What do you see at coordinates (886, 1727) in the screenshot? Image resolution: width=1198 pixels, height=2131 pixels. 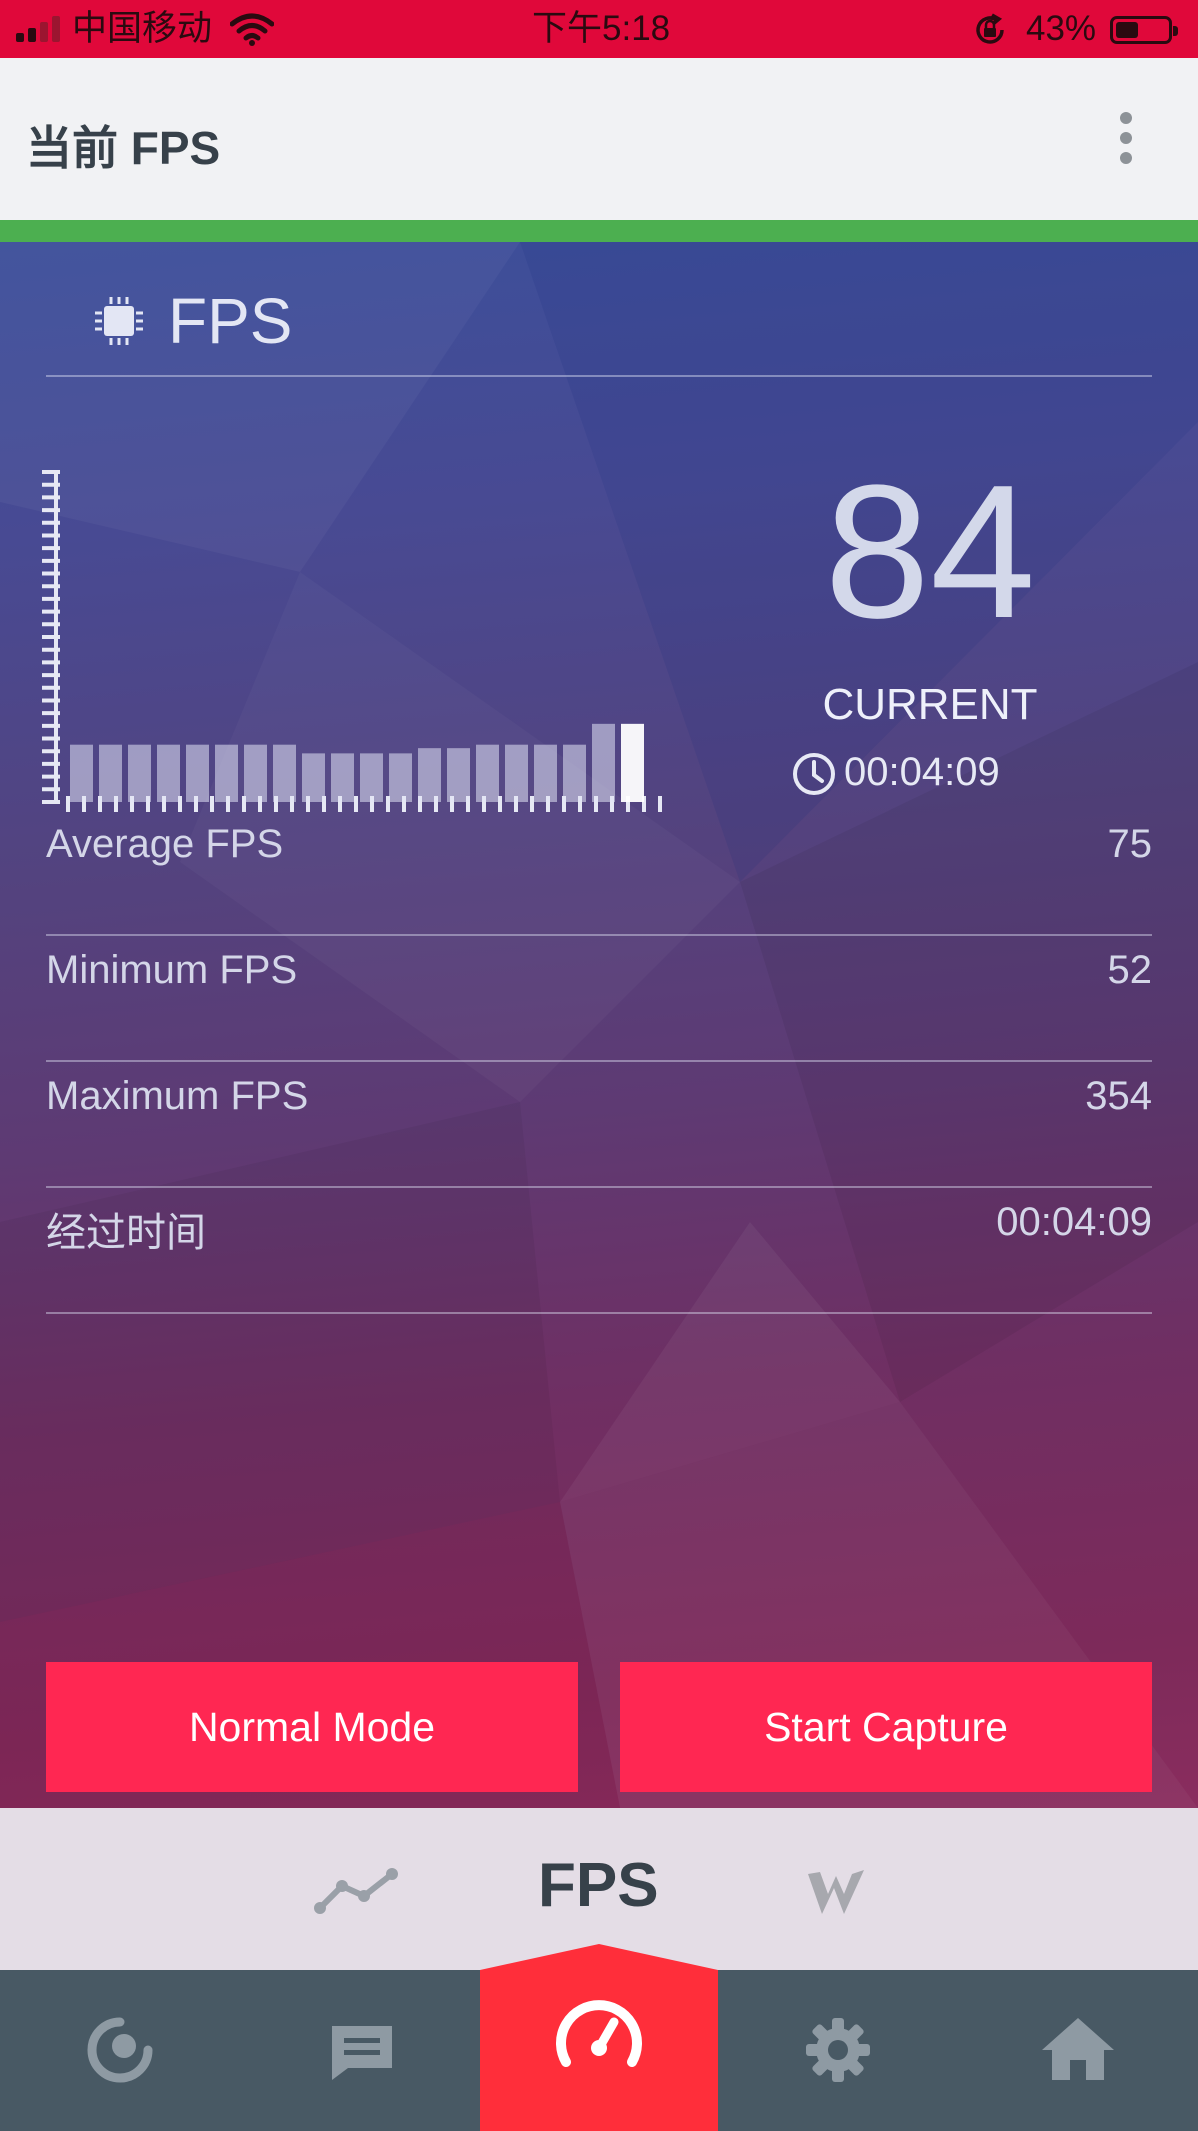 I see `start-capture-button: Start Capture` at bounding box center [886, 1727].